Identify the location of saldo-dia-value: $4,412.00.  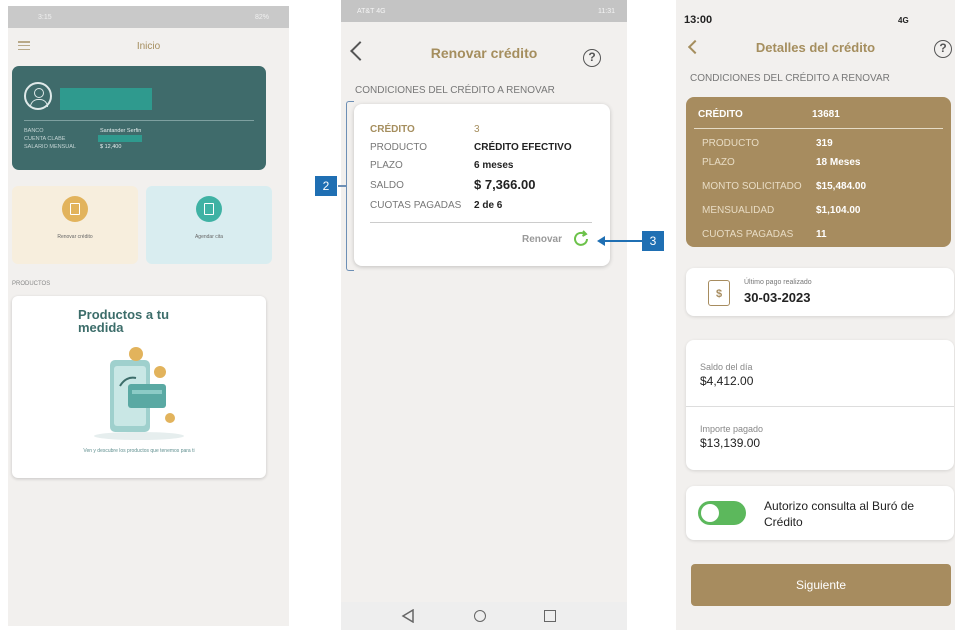
(727, 381).